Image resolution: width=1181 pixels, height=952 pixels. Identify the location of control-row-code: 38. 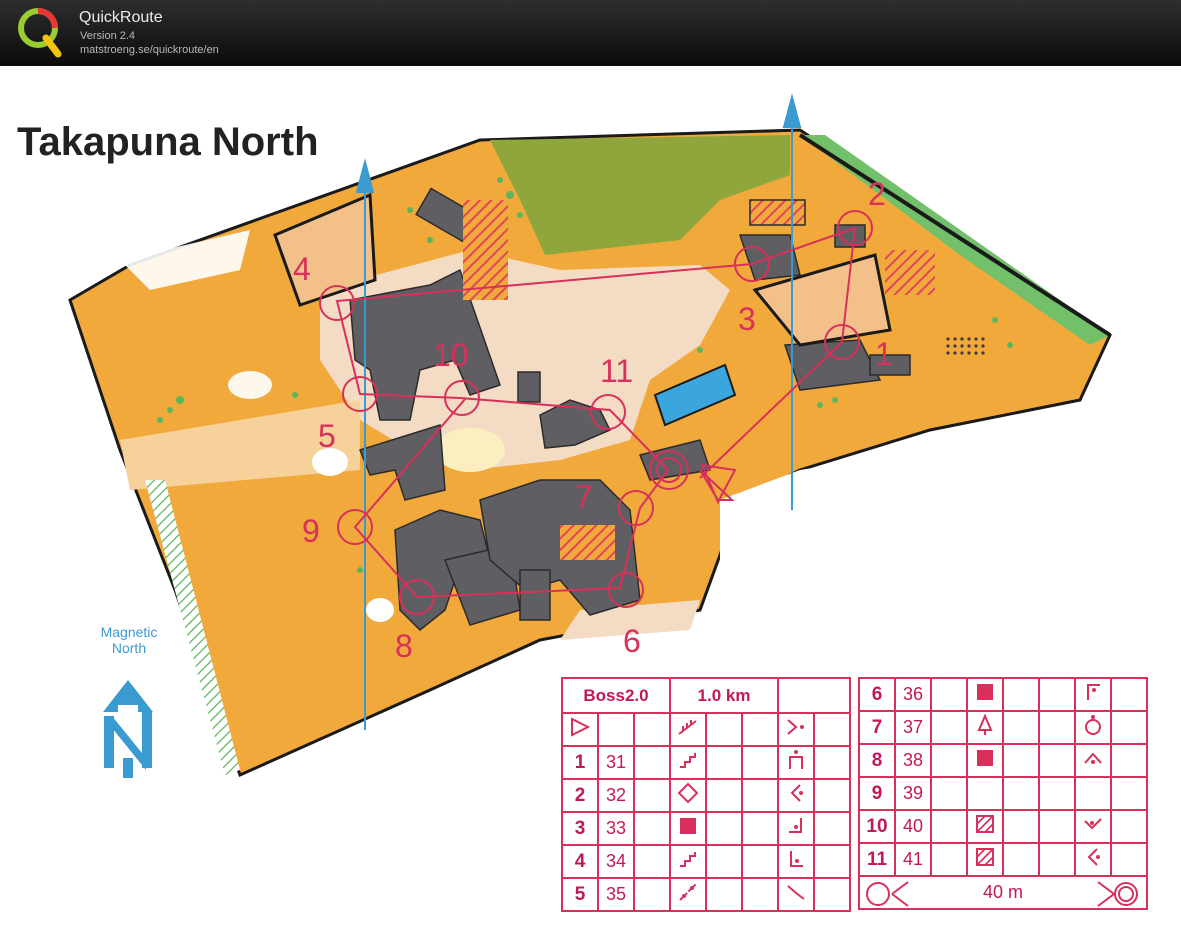
(913, 760).